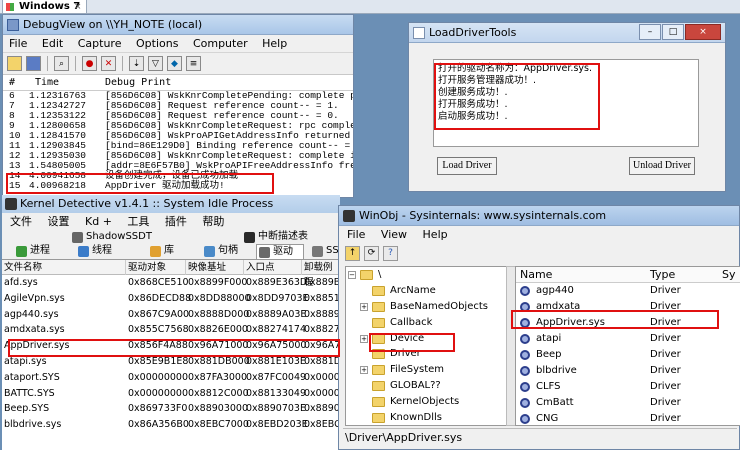 The height and width of the screenshot is (450, 740). What do you see at coordinates (155, 63) in the screenshot?
I see `filter-icon: ▽` at bounding box center [155, 63].